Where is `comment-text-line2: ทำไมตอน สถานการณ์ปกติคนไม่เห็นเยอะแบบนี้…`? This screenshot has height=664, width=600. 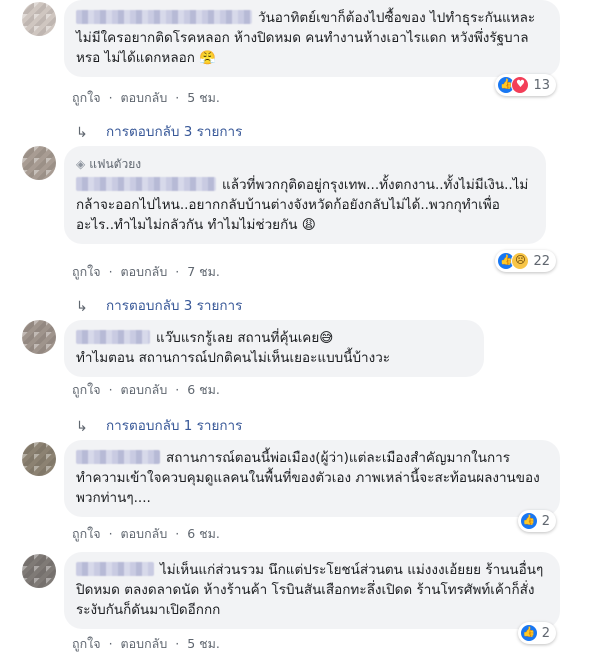 comment-text-line2: ทำไมตอน สถานการณ์ปกติคนไม่เห็นเยอะแบบนี้… is located at coordinates (233, 358).